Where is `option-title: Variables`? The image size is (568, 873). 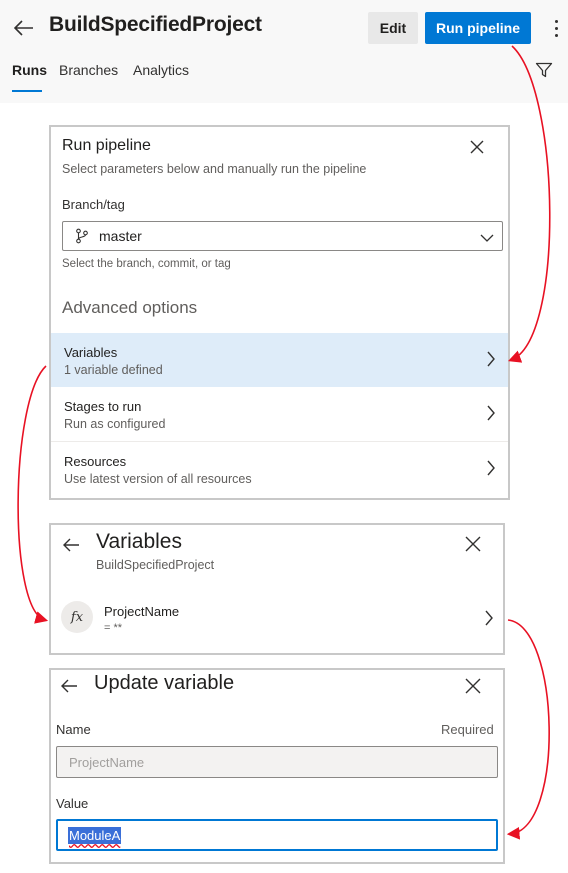 option-title: Variables is located at coordinates (91, 352).